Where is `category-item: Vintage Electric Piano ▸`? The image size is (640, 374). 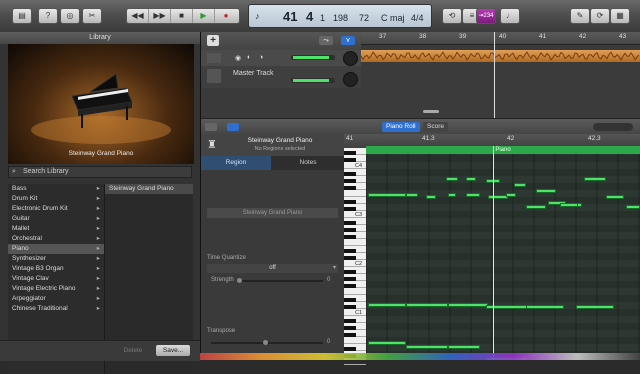
category-item: Vintage Electric Piano ▸ is located at coordinates (56, 289).